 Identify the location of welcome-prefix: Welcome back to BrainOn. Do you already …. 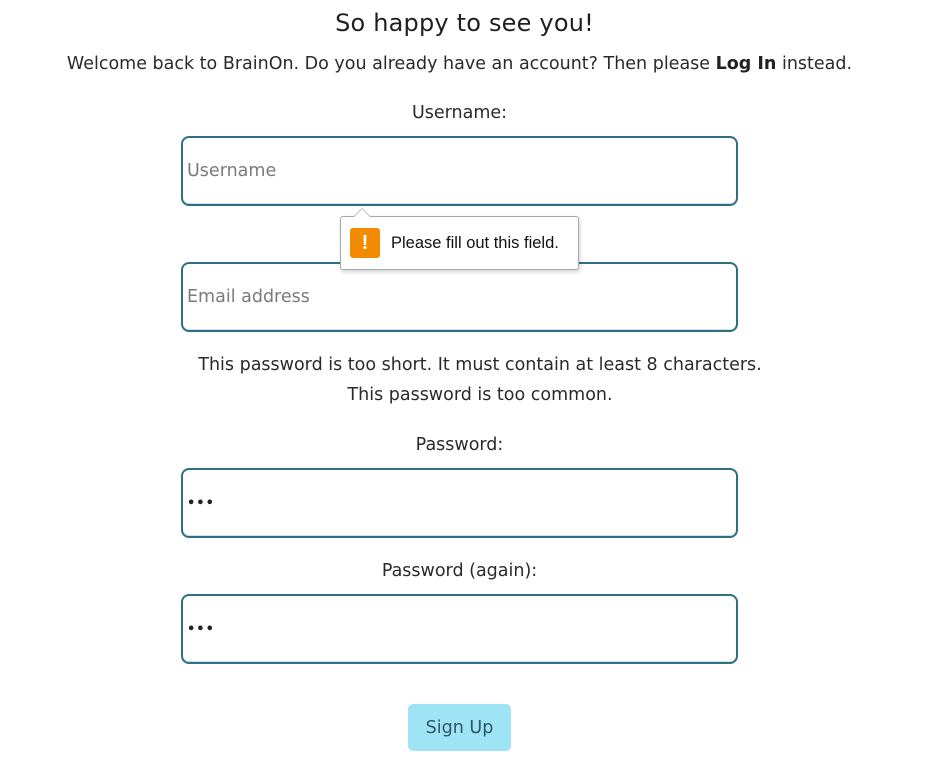
(391, 64).